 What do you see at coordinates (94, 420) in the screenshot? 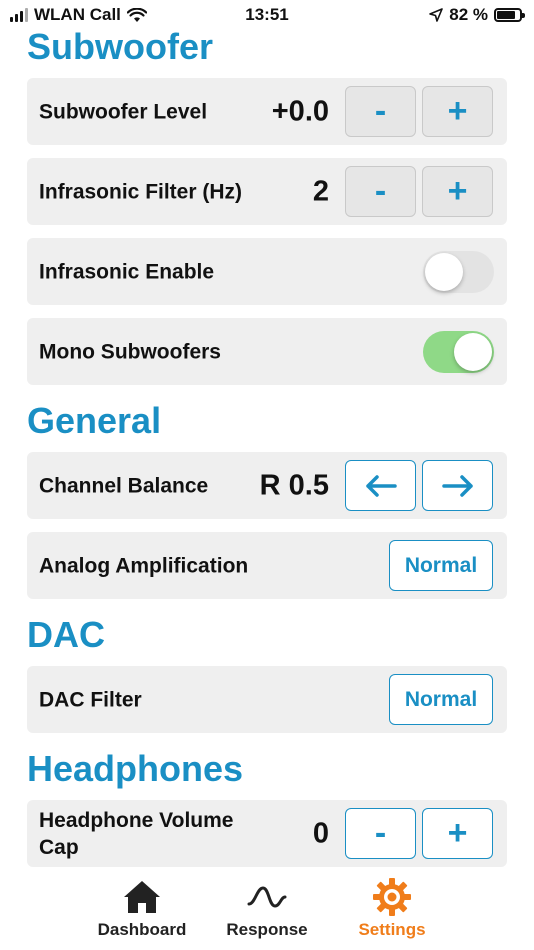
I see `section-title-general: General` at bounding box center [94, 420].